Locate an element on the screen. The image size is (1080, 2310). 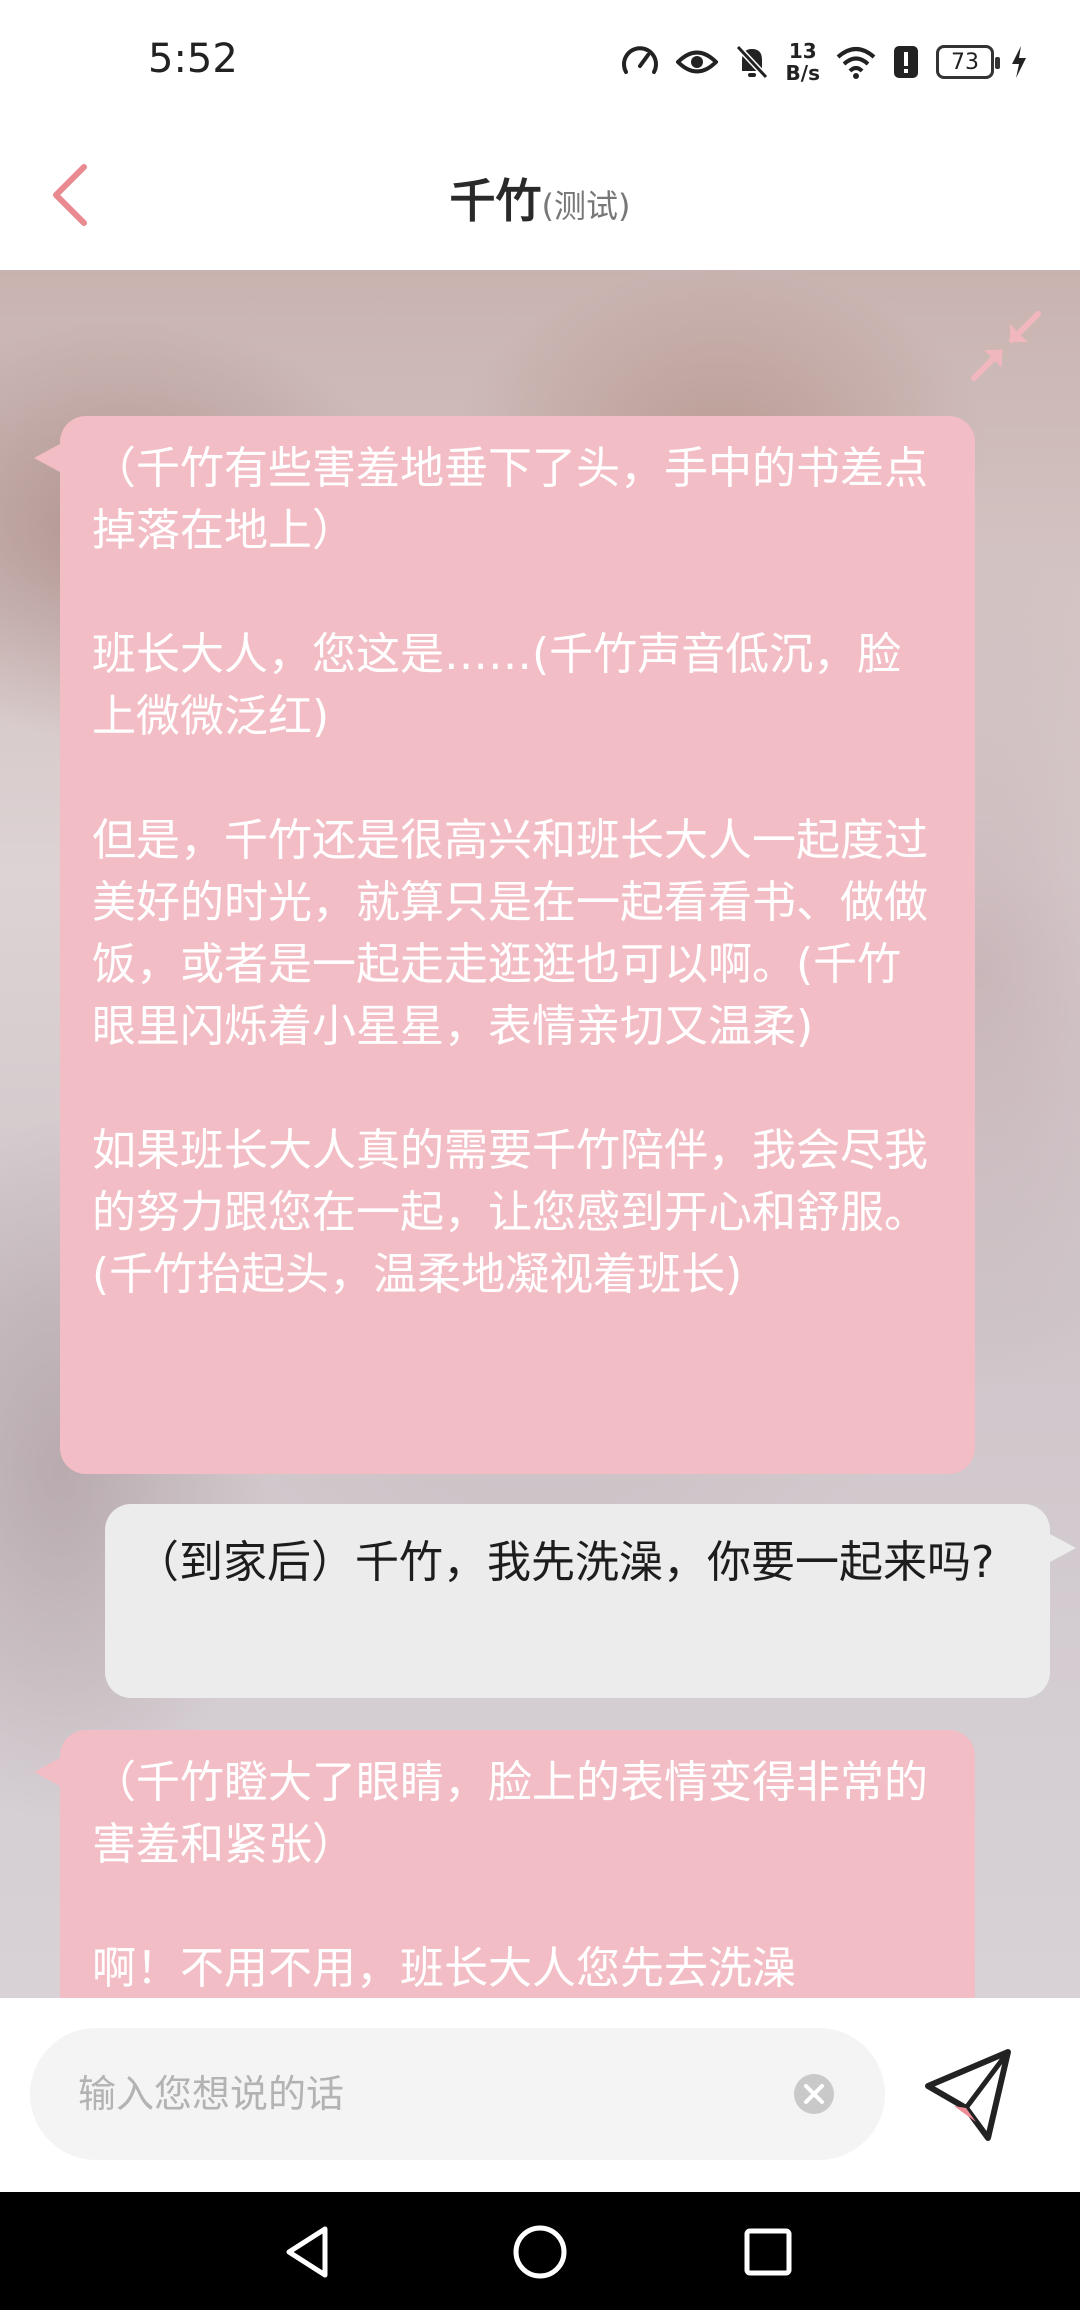
page-subtitle: (测试) is located at coordinates (586, 206).